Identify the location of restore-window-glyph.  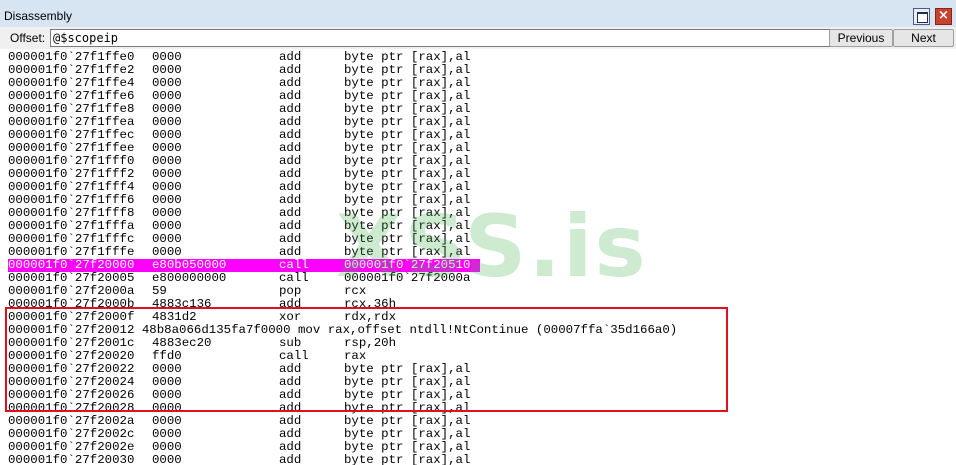
(922, 17).